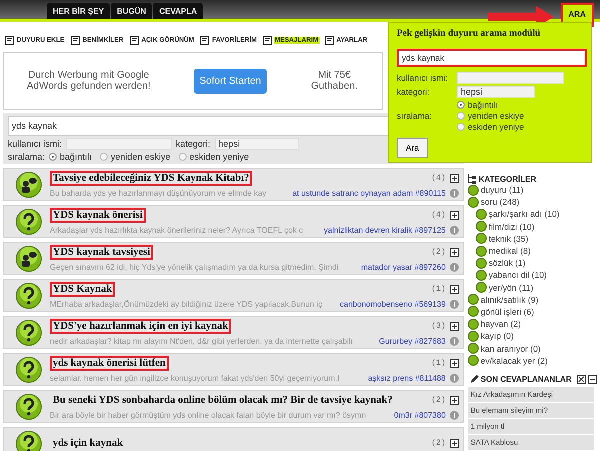 Image resolution: width=600 pixels, height=451 pixels. Describe the element at coordinates (195, 378) in the screenshot. I see `post-snippet: selamlar. hemen her gün ingilizce konuşuyorum fakat yds'den 50yi geçemiyorum.I` at that location.